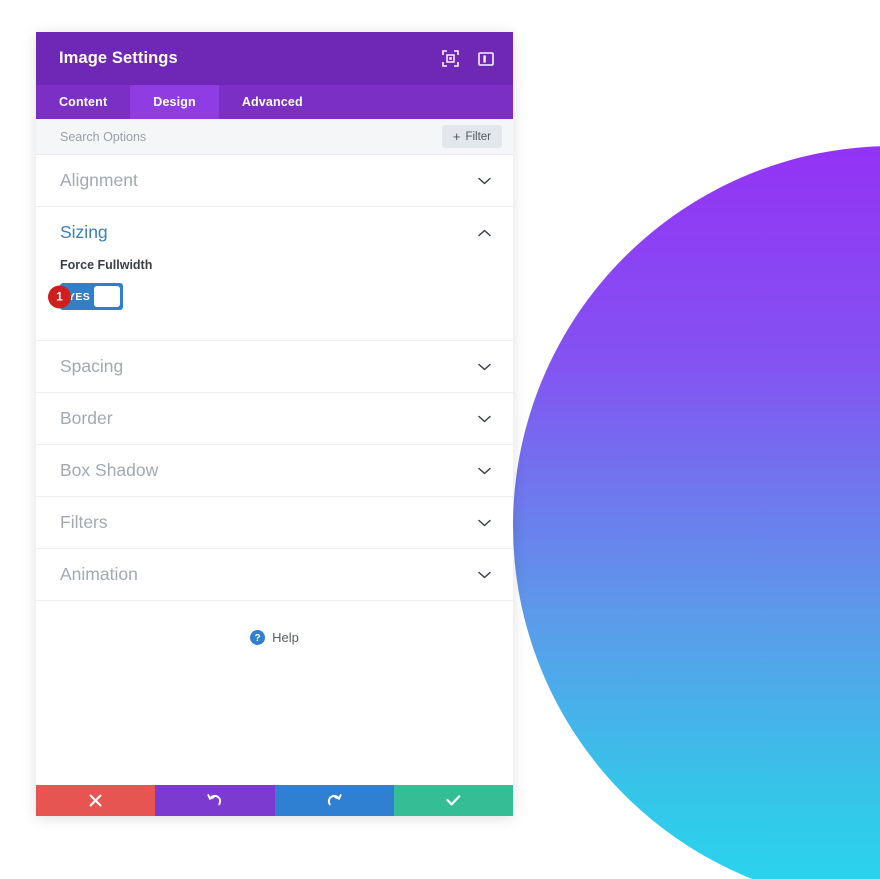 This screenshot has height=879, width=880. I want to click on accordion-title-border: Border, so click(86, 418).